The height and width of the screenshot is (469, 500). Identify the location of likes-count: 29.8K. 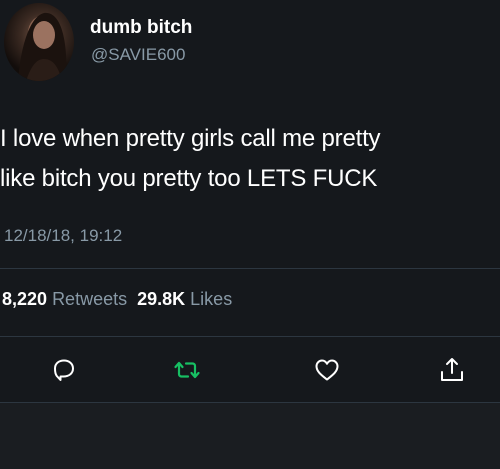
(161, 299).